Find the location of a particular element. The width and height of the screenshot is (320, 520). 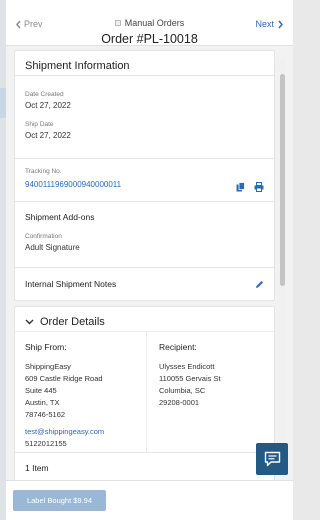

confirmation-label: Confirmation is located at coordinates (43, 236).